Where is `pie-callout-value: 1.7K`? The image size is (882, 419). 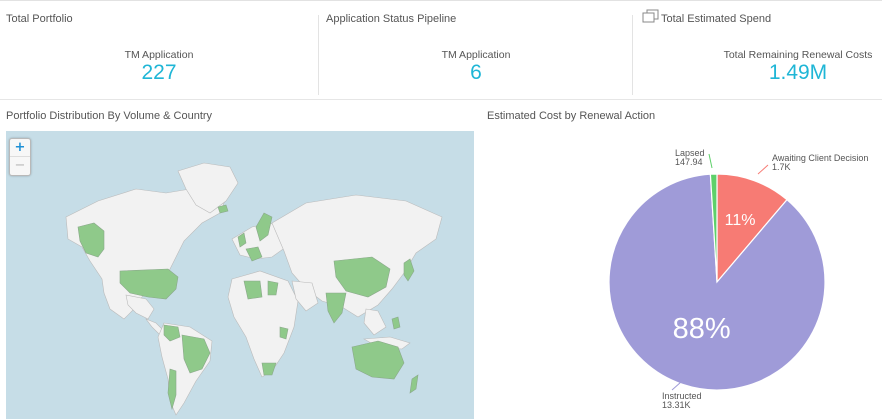
pie-callout-value: 1.7K is located at coordinates (781, 167).